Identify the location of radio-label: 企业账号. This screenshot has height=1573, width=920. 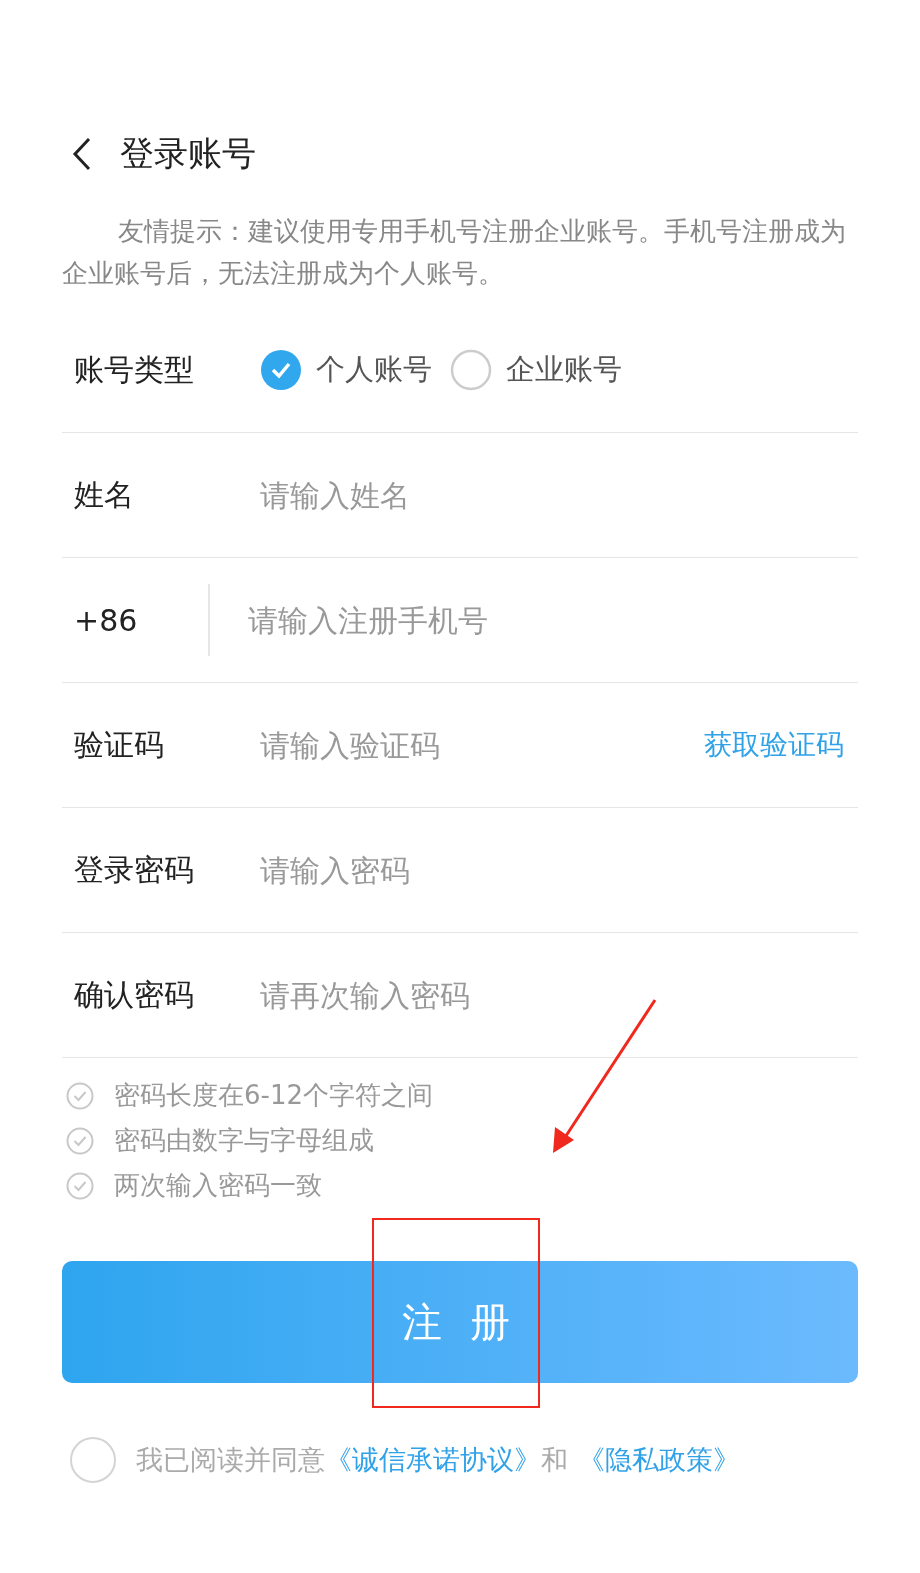
(564, 369).